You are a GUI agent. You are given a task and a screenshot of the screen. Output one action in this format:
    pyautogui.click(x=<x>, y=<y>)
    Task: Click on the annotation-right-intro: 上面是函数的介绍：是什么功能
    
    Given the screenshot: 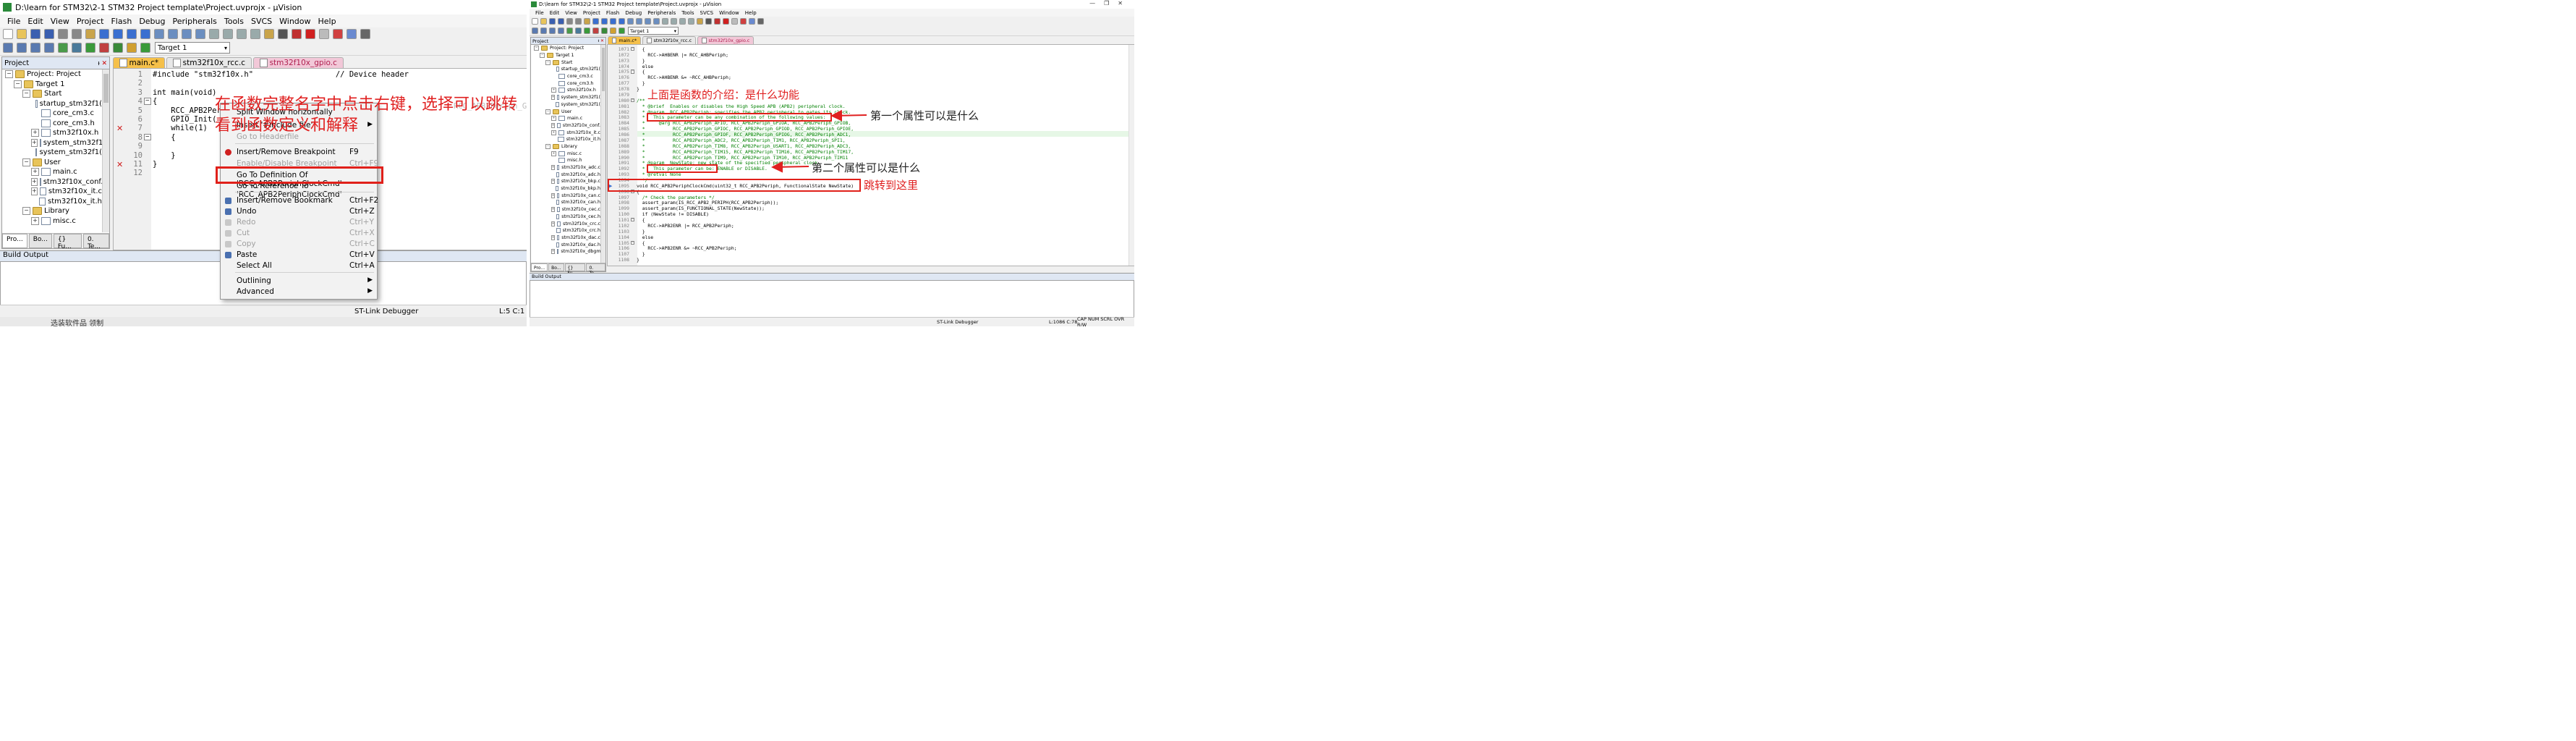 What is the action you would take?
    pyautogui.click(x=723, y=94)
    